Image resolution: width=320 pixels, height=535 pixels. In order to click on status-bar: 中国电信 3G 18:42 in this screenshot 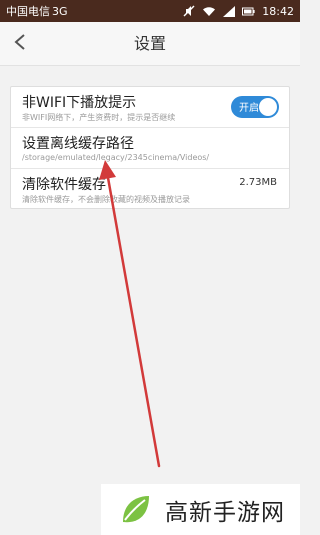, I will do `click(150, 11)`.